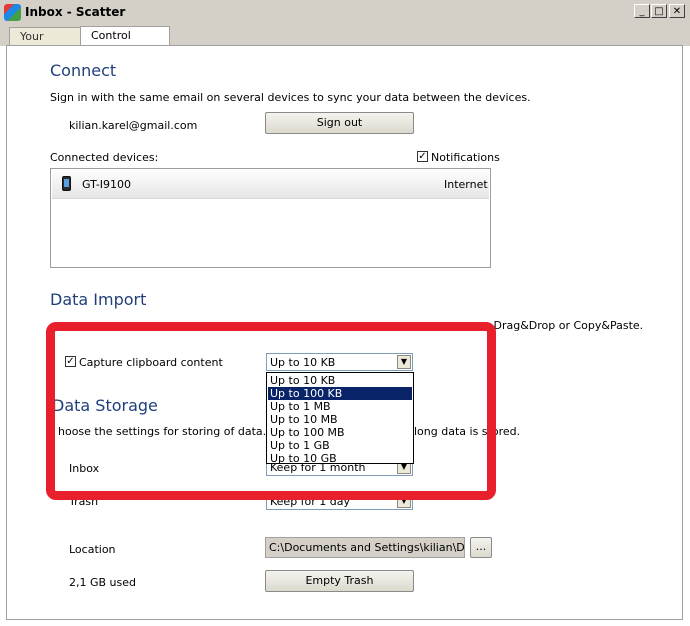 The width and height of the screenshot is (690, 626). I want to click on data-import-title: Data Import, so click(98, 299).